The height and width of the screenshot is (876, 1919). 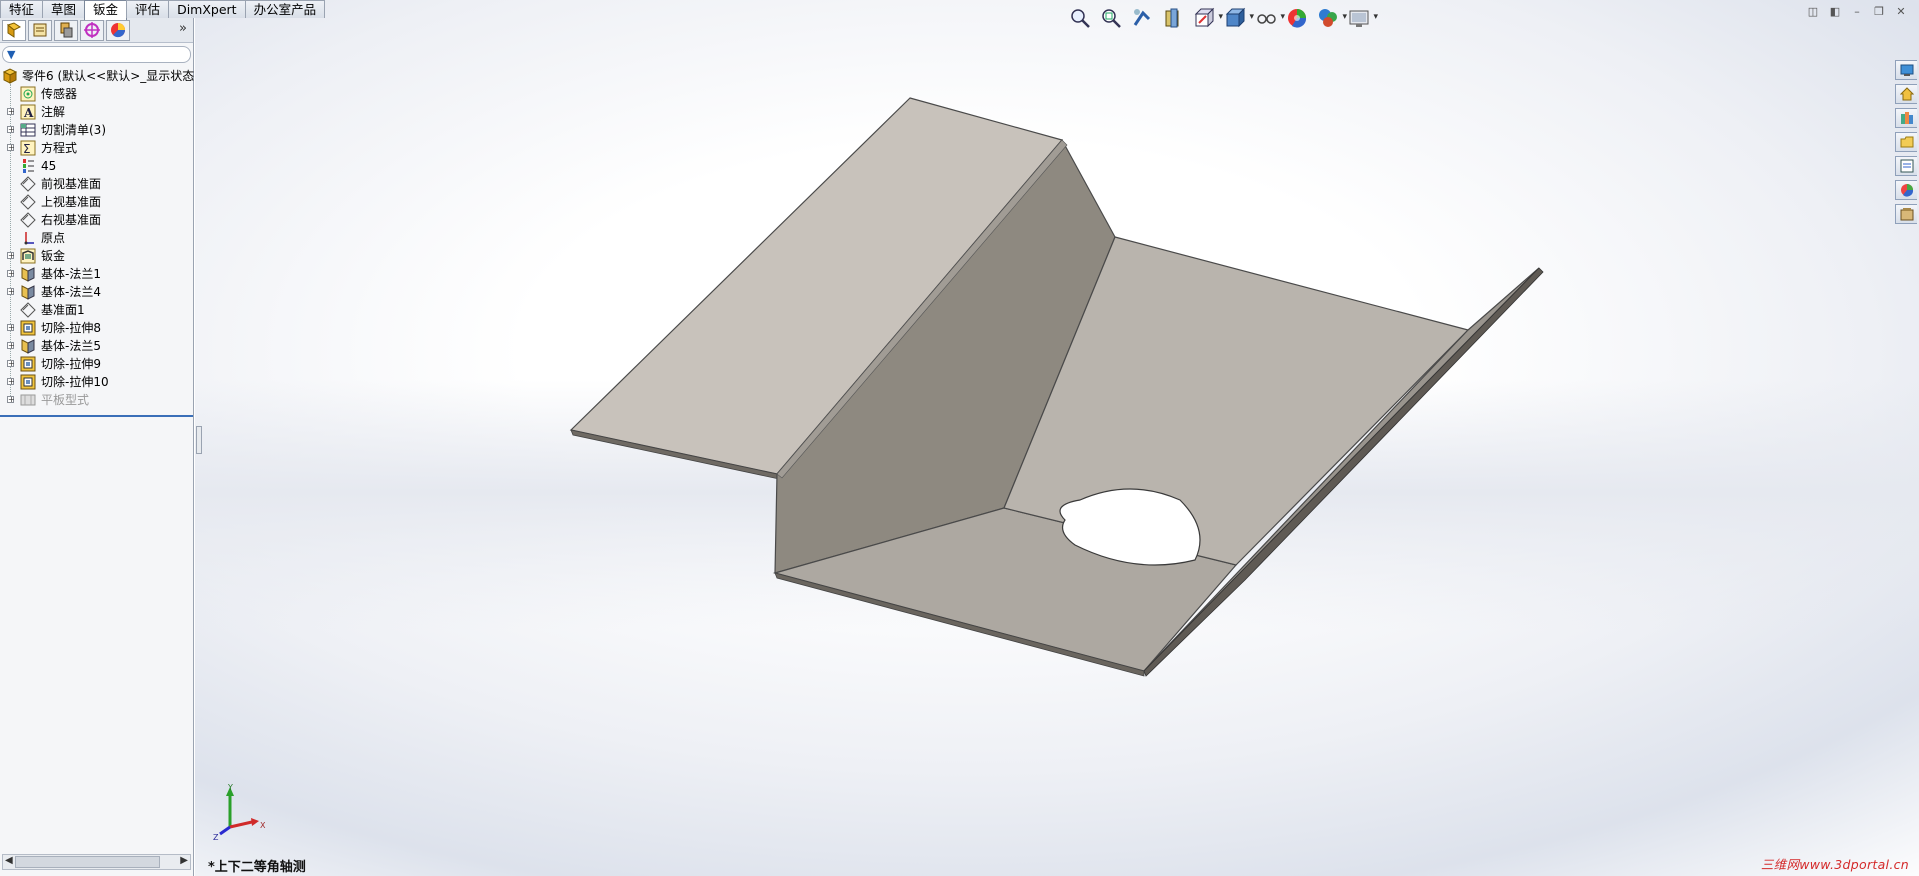 I want to click on tree-item-top-plane: 上视基准面, so click(x=96, y=202).